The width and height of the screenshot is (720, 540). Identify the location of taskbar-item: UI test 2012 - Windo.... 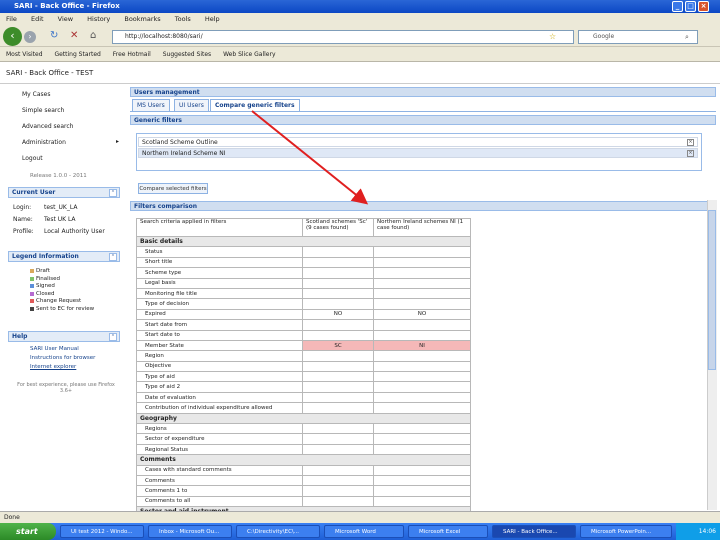
(102, 531).